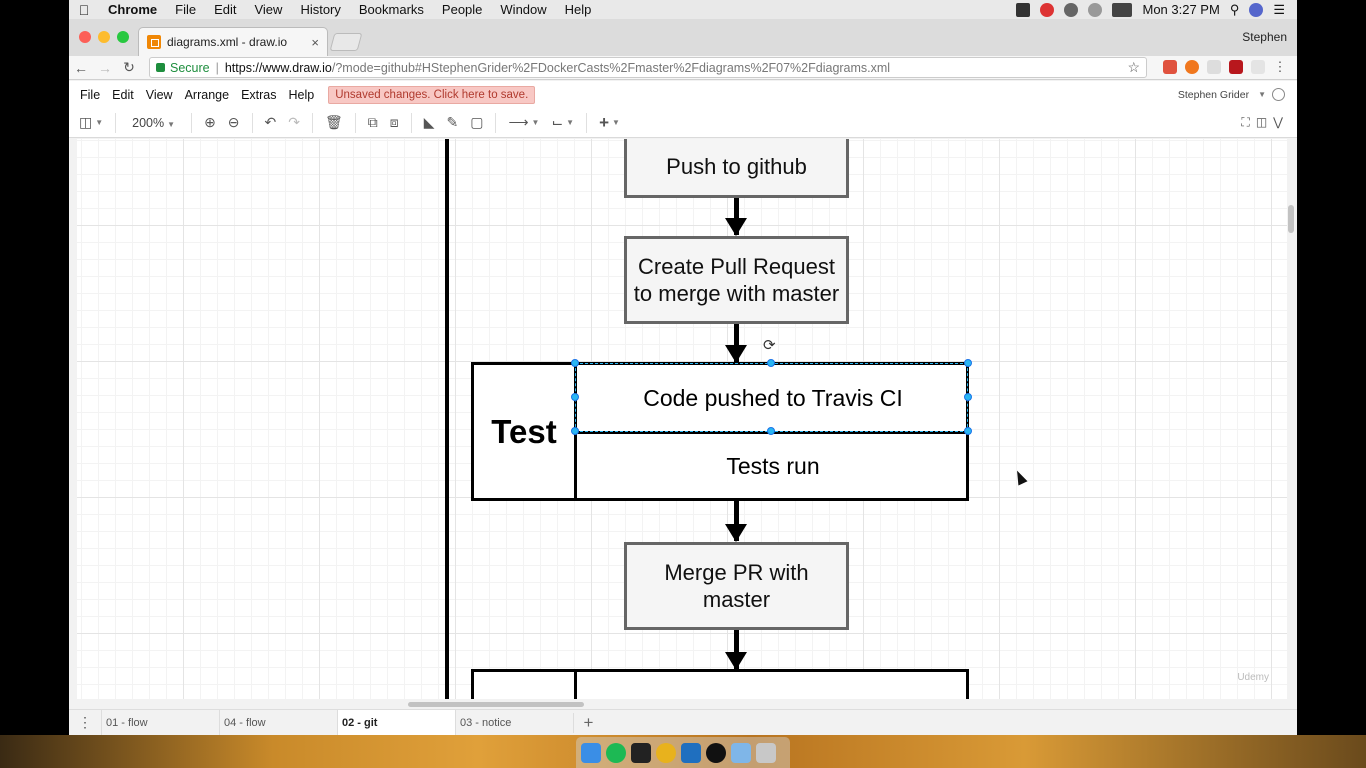 The width and height of the screenshot is (1366, 768). Describe the element at coordinates (773, 466) in the screenshot. I see `tests-run-label: Tests run` at that location.